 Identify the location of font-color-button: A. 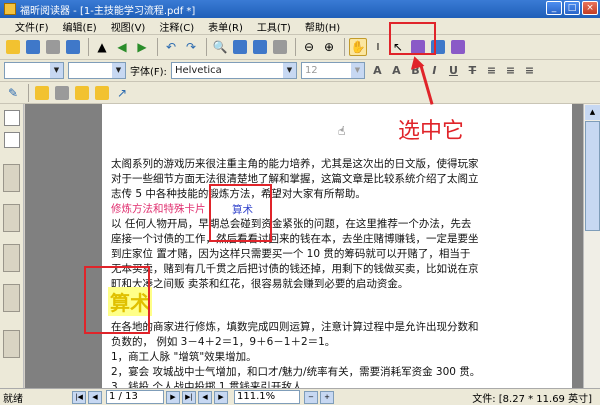
(377, 70).